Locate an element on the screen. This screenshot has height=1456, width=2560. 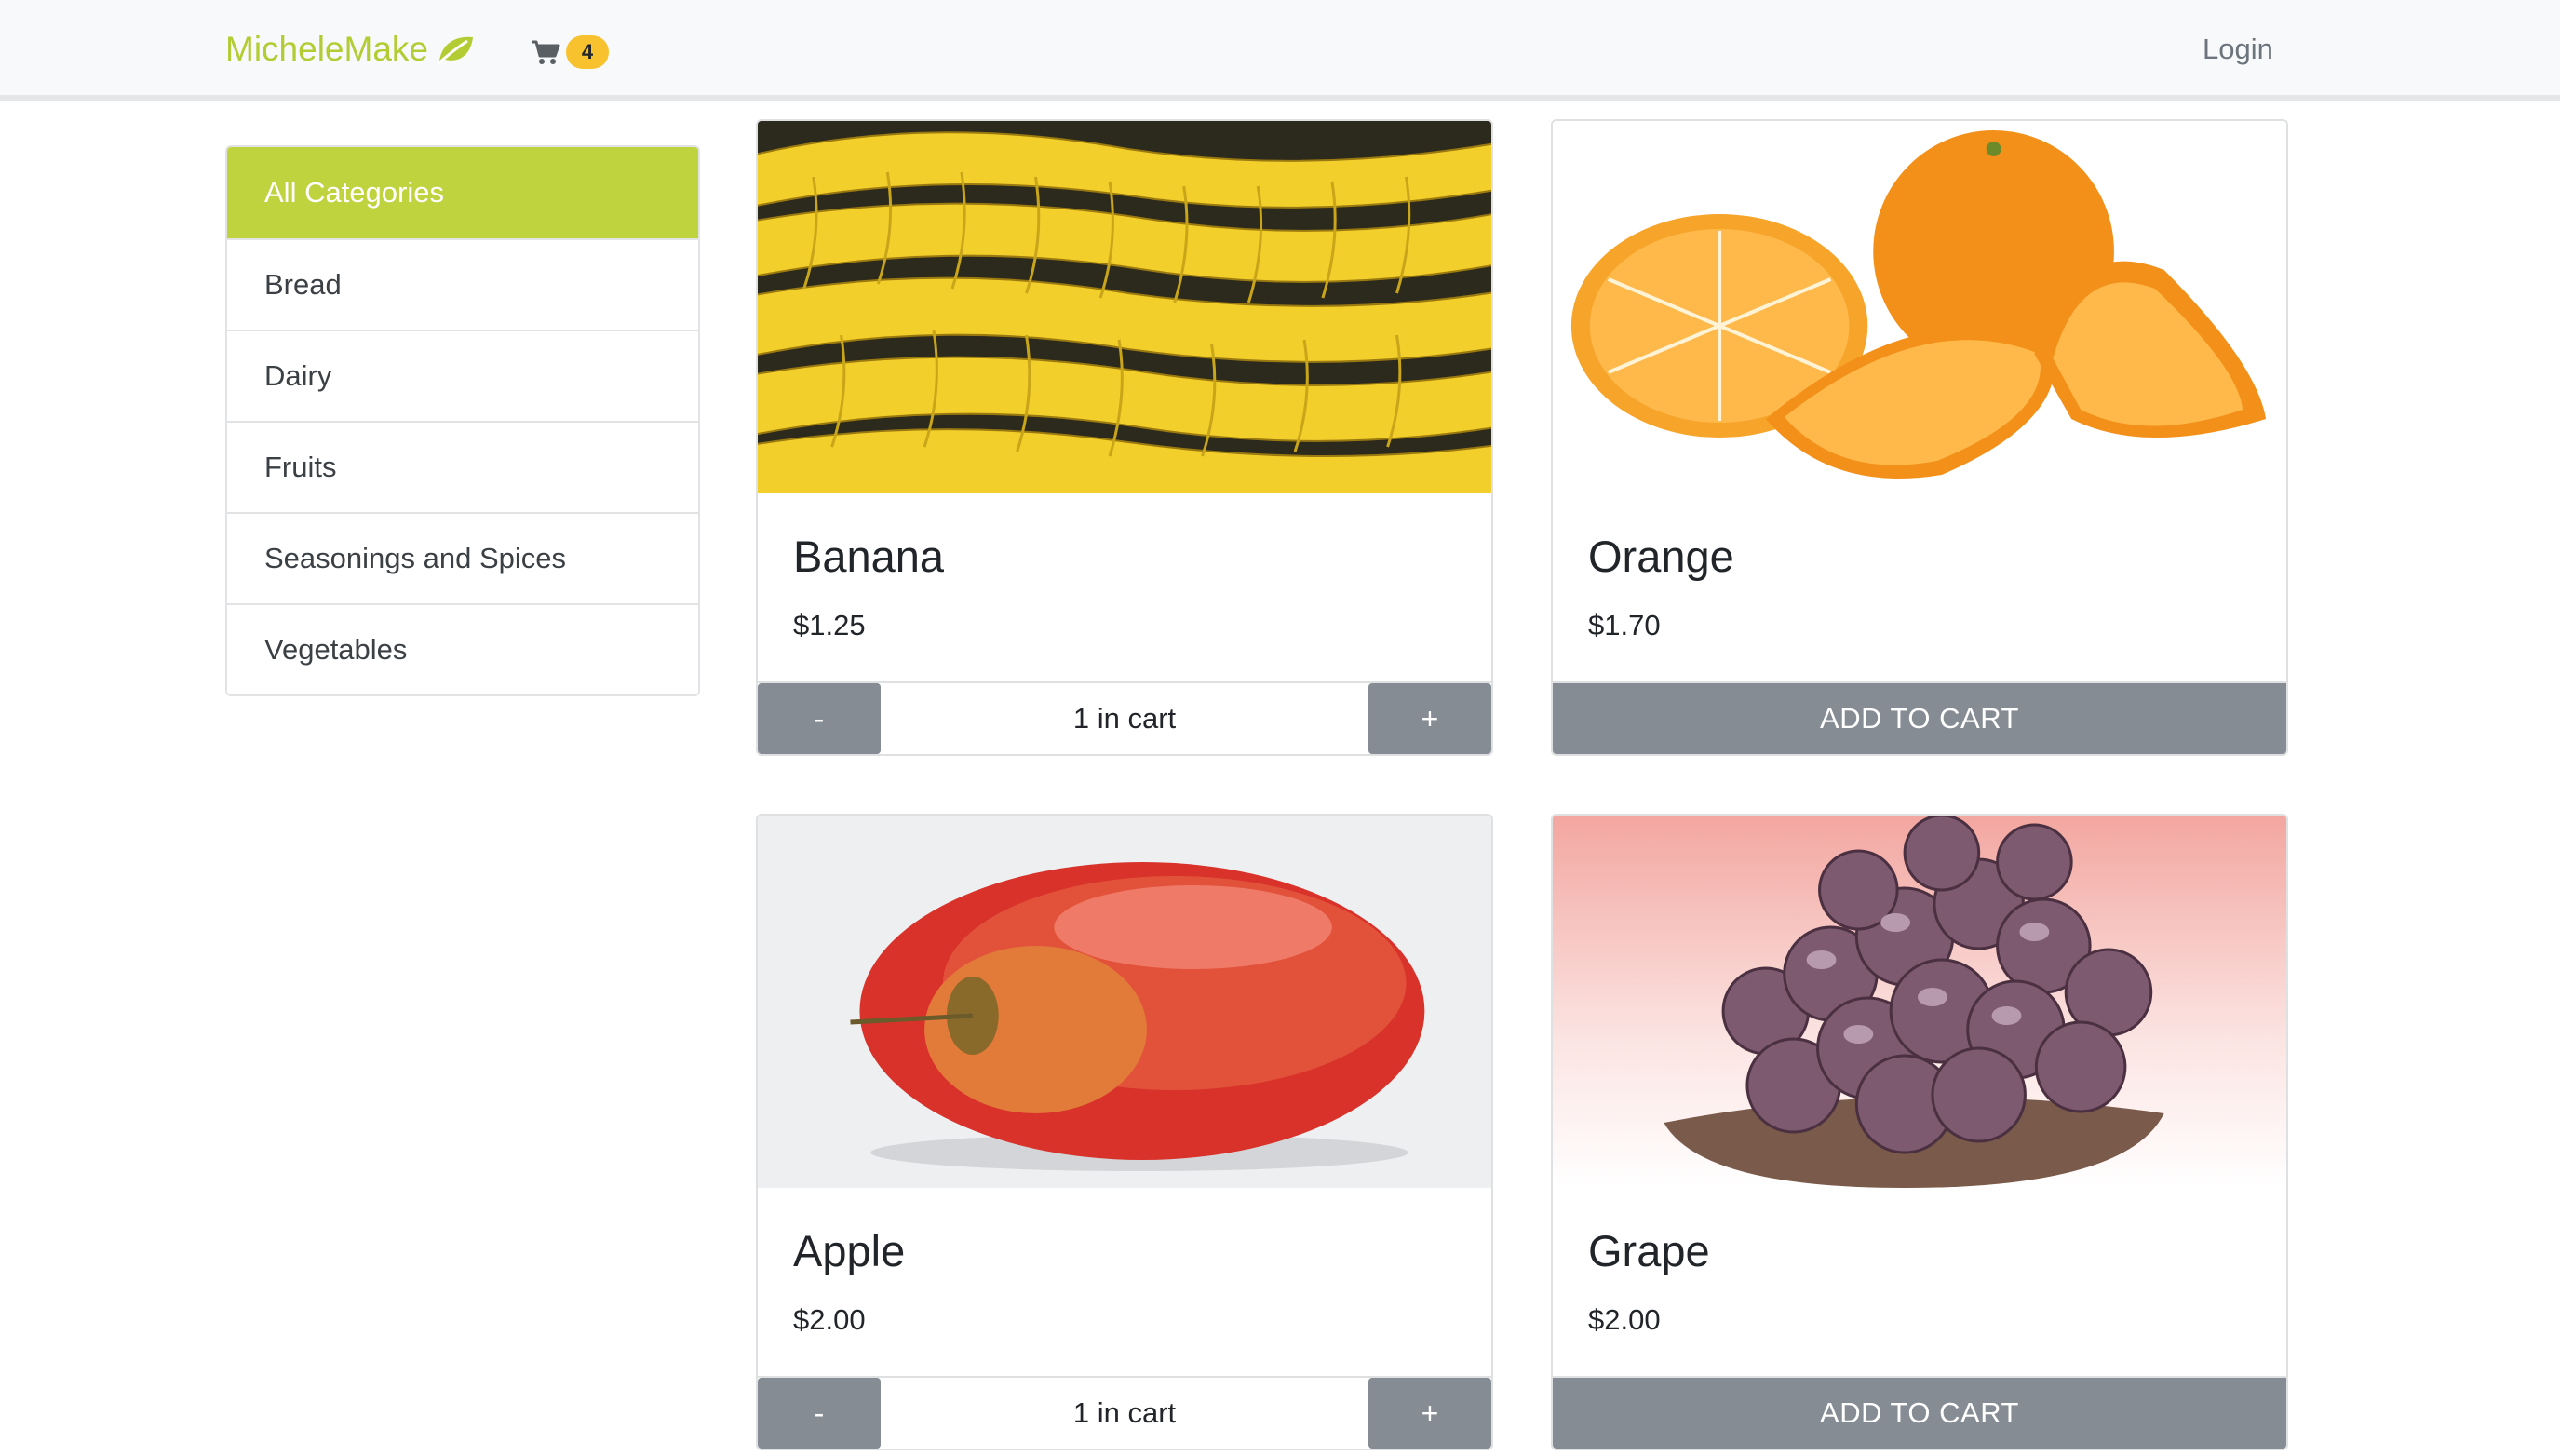
leaf-icon is located at coordinates (455, 50).